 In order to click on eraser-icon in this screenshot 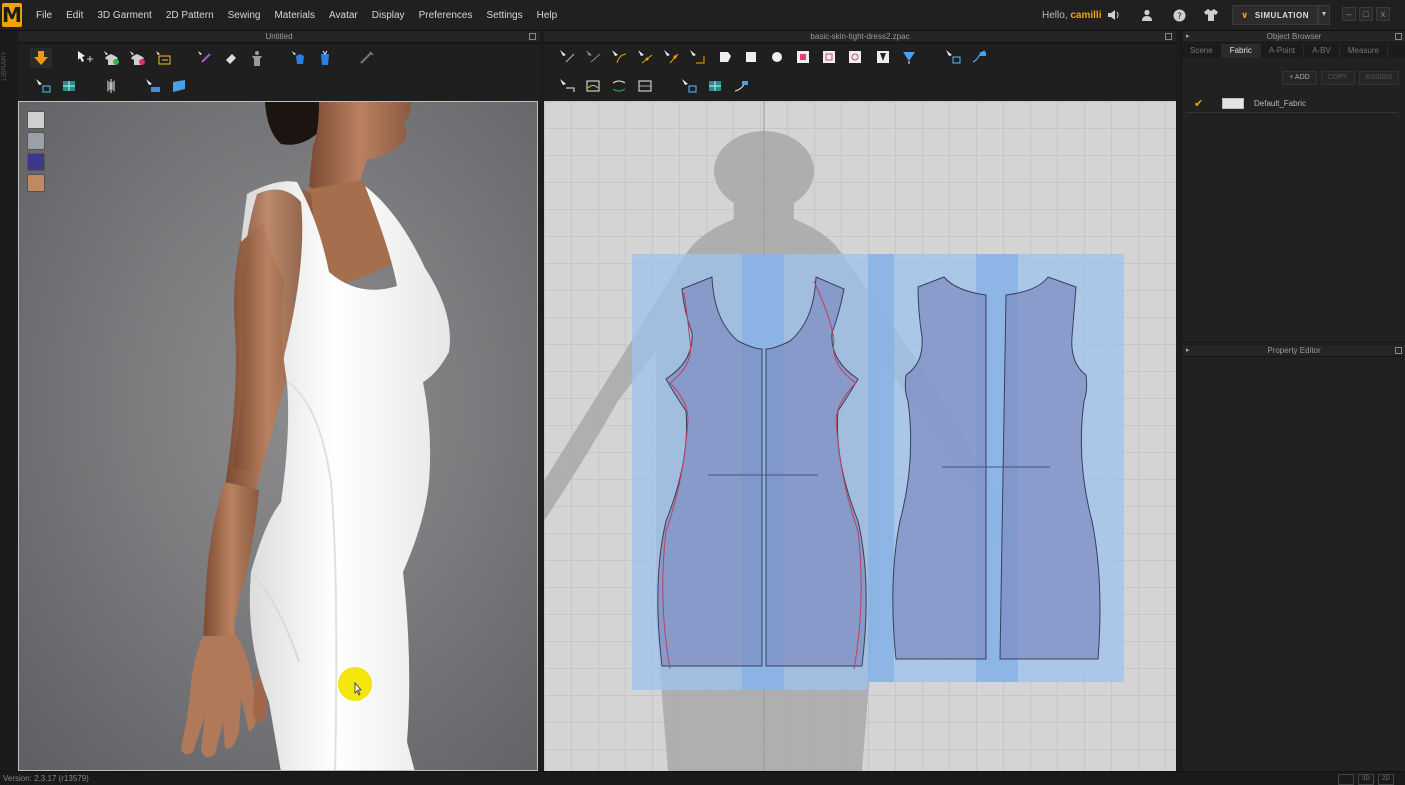, I will do `click(231, 58)`.